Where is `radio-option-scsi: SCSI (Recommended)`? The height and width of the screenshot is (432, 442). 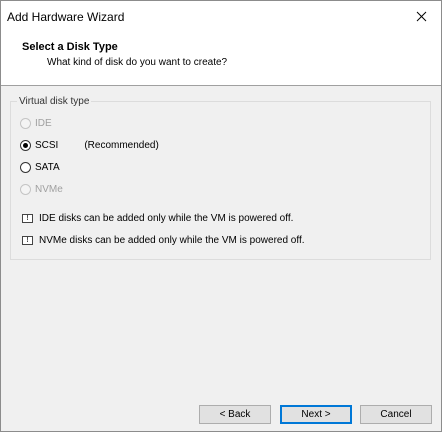 radio-option-scsi: SCSI (Recommended) is located at coordinates (89, 145).